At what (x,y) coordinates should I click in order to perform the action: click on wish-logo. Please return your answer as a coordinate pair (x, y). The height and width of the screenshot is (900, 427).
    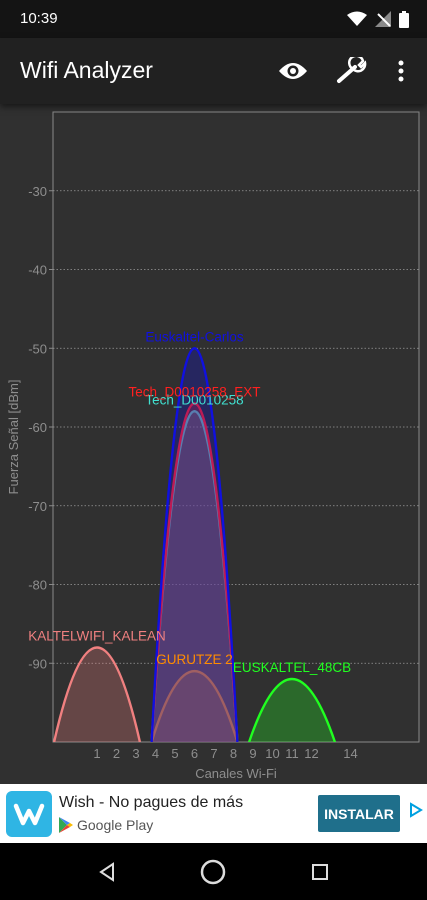
    Looking at the image, I should click on (29, 814).